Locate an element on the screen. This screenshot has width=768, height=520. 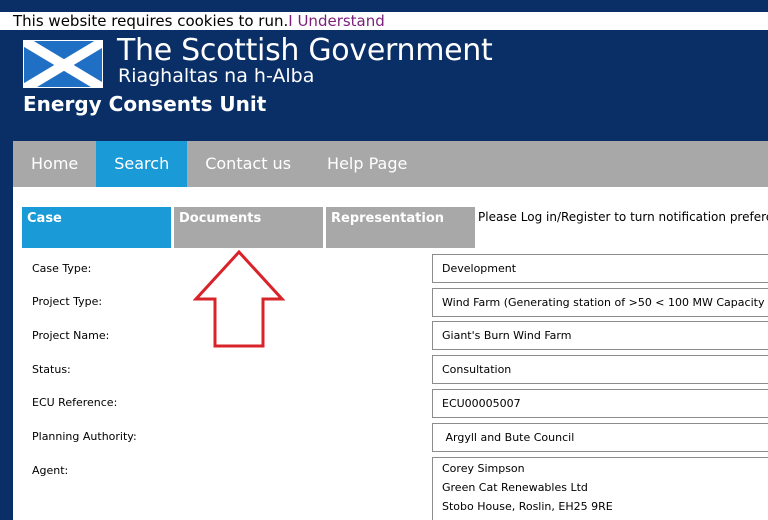
nav-contact-us: Contact us is located at coordinates (248, 164).